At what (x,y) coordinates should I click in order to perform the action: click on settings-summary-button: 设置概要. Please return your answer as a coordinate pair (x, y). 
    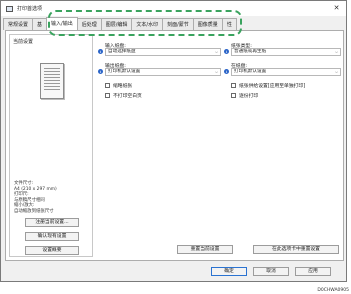
    Looking at the image, I should click on (52, 250).